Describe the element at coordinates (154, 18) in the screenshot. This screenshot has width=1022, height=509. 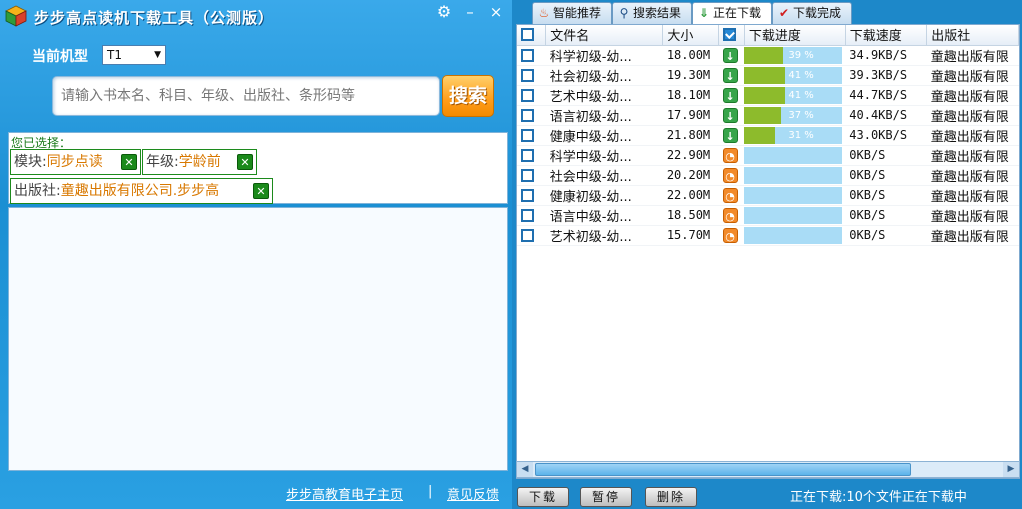
I see `app-title: 步步高点读机下载工具（公测版）` at that location.